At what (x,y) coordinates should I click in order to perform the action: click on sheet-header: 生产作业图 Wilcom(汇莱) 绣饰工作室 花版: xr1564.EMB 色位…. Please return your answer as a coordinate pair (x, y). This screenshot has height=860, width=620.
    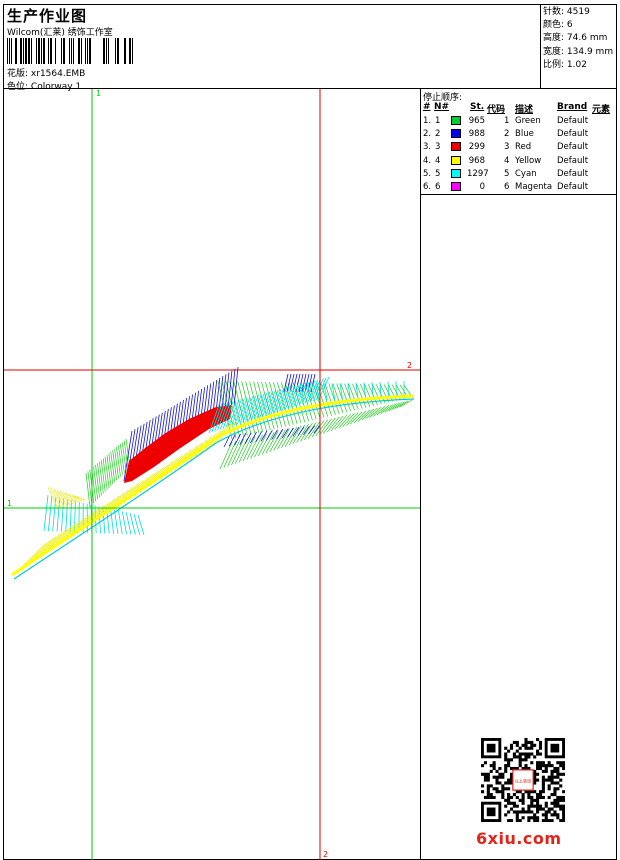
    Looking at the image, I should click on (272, 48).